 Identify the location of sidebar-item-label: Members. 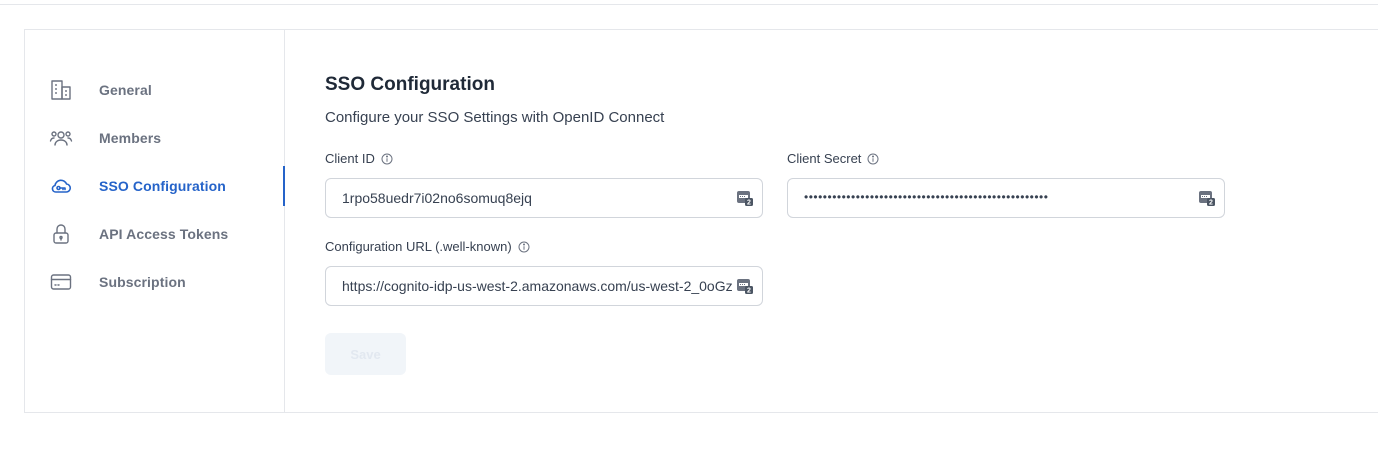
(130, 138).